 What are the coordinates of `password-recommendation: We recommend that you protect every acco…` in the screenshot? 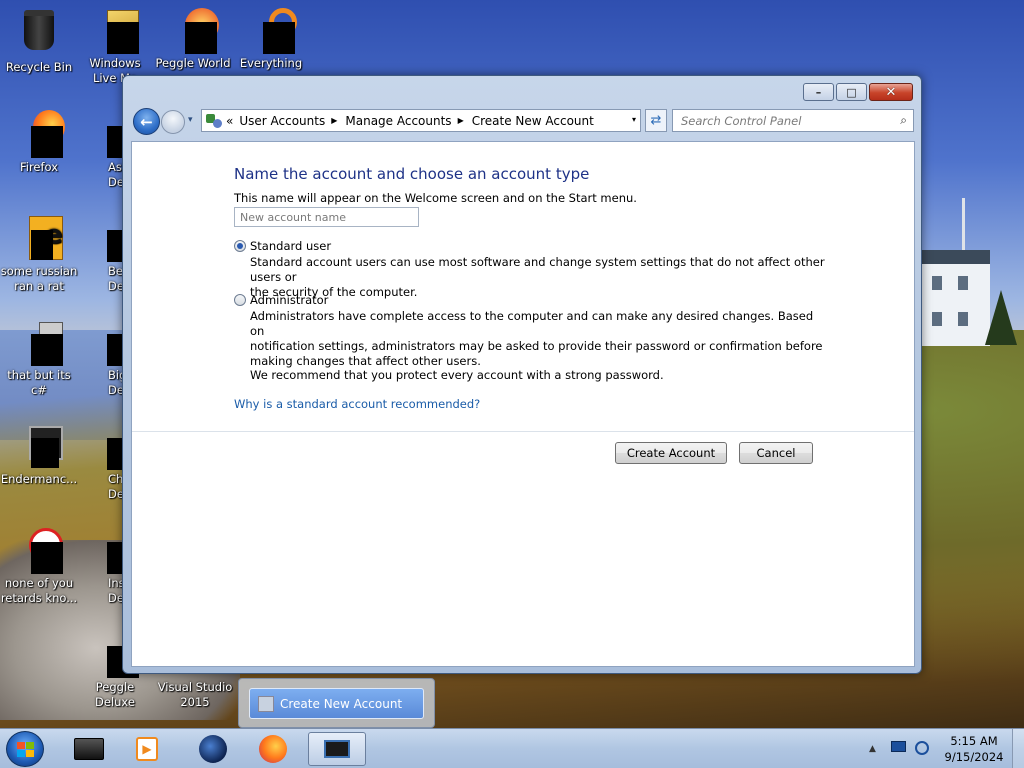 It's located at (457, 375).